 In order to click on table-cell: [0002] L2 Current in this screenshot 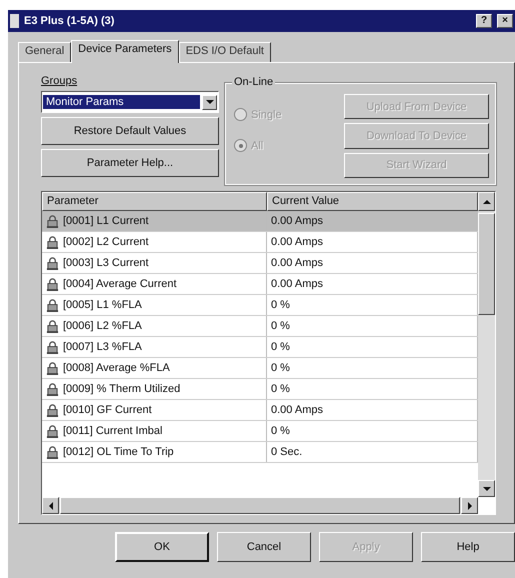, I will do `click(106, 242)`.